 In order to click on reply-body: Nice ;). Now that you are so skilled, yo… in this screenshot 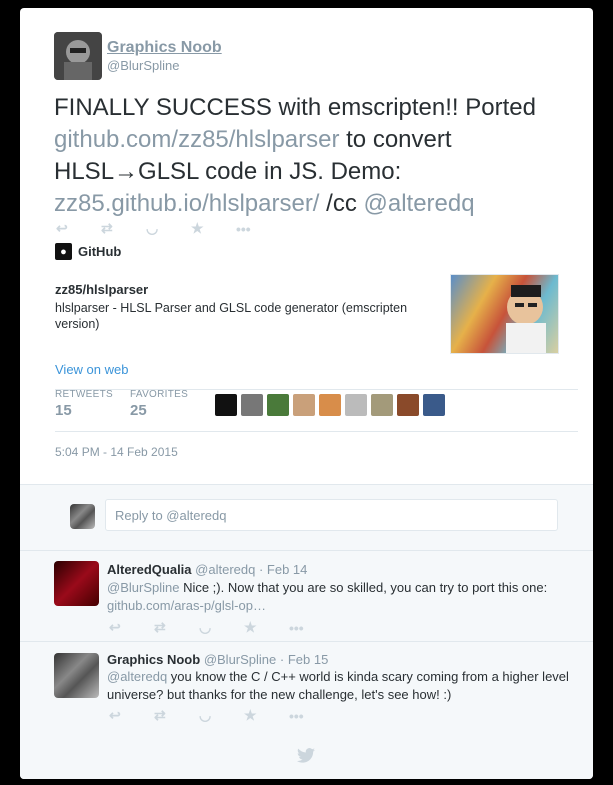, I will do `click(363, 587)`.